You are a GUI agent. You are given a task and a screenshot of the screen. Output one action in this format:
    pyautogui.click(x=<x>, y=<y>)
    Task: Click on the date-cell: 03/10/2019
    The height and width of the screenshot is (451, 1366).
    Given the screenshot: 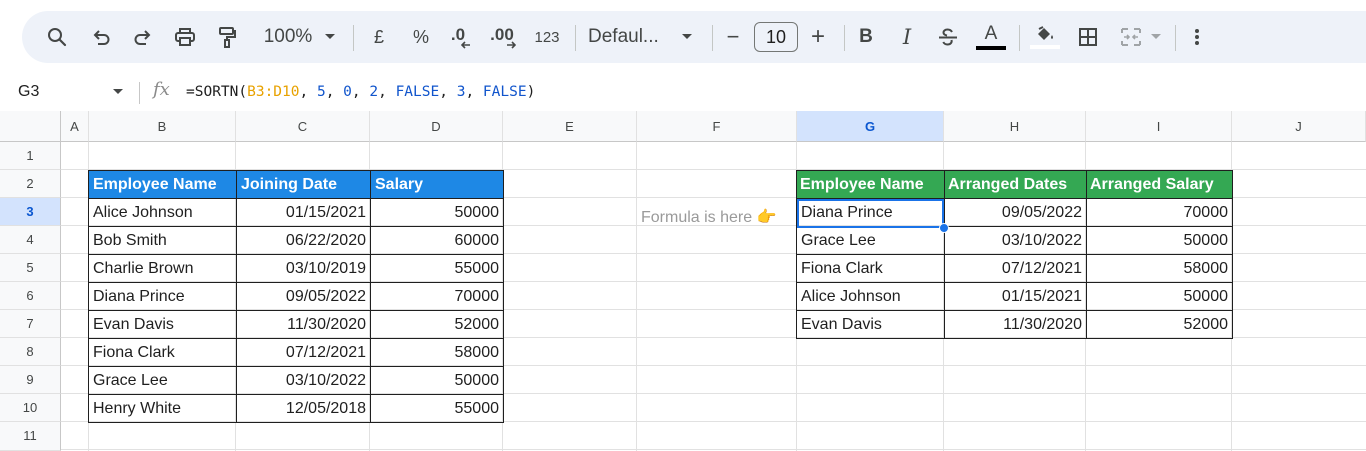 What is the action you would take?
    pyautogui.click(x=303, y=268)
    